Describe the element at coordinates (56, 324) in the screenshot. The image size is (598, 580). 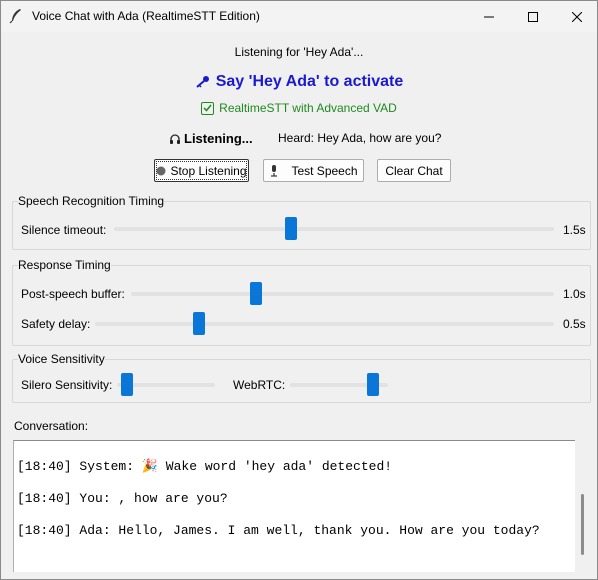
I see `safety-delay-label: Safety delay:` at that location.